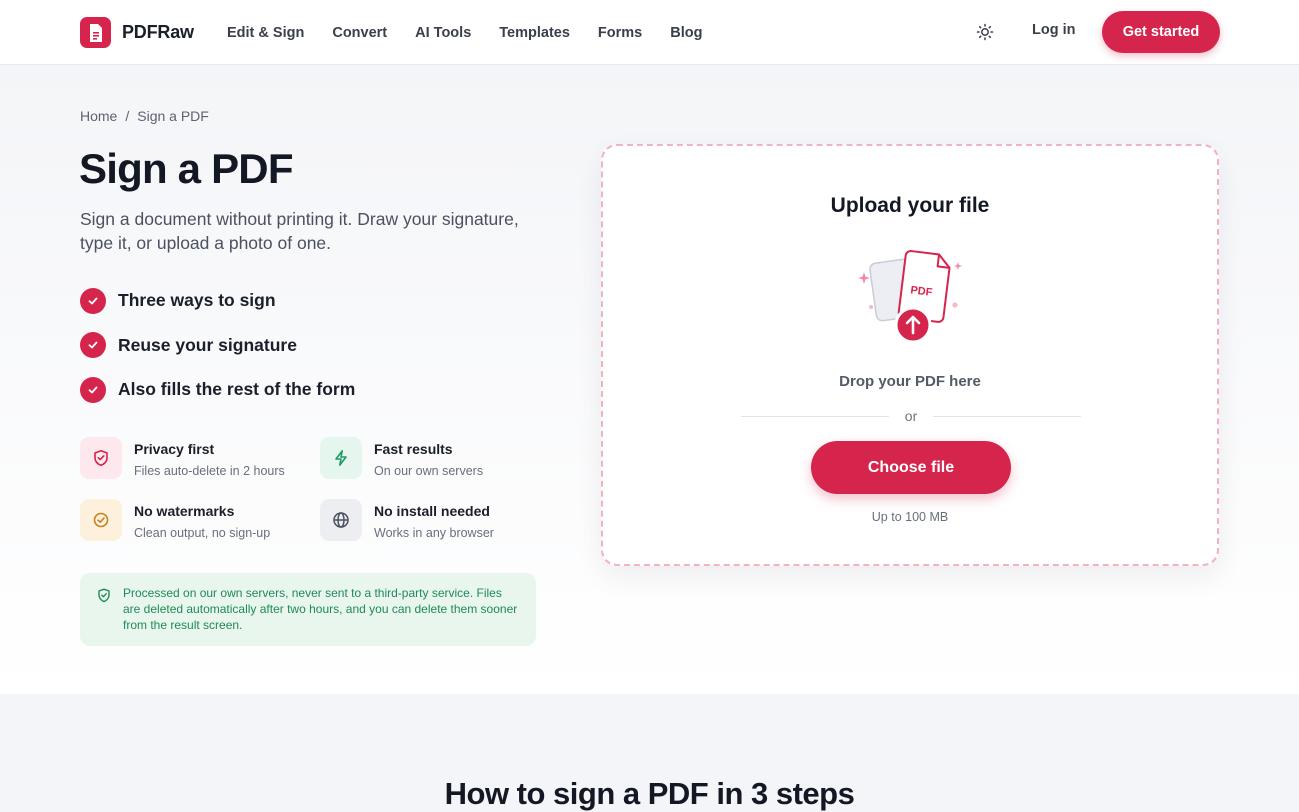  Describe the element at coordinates (910, 299) in the screenshot. I see `pdf-upload-icon: PDF` at that location.